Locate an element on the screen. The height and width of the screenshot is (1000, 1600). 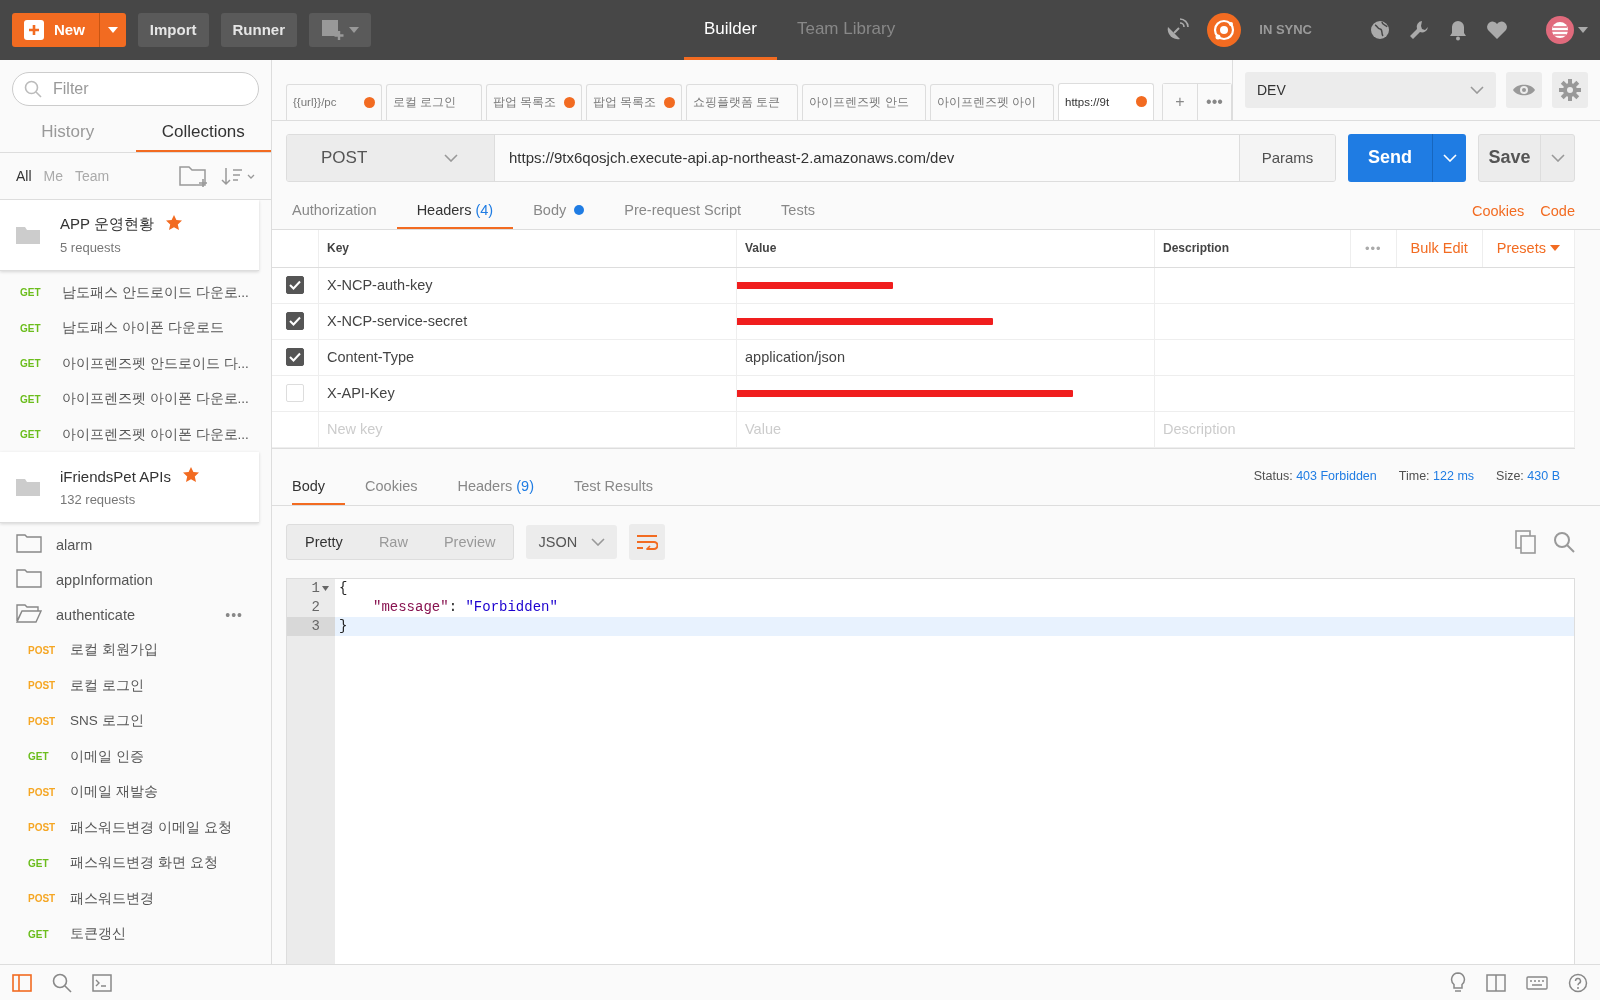
sort-icon is located at coordinates (238, 175).